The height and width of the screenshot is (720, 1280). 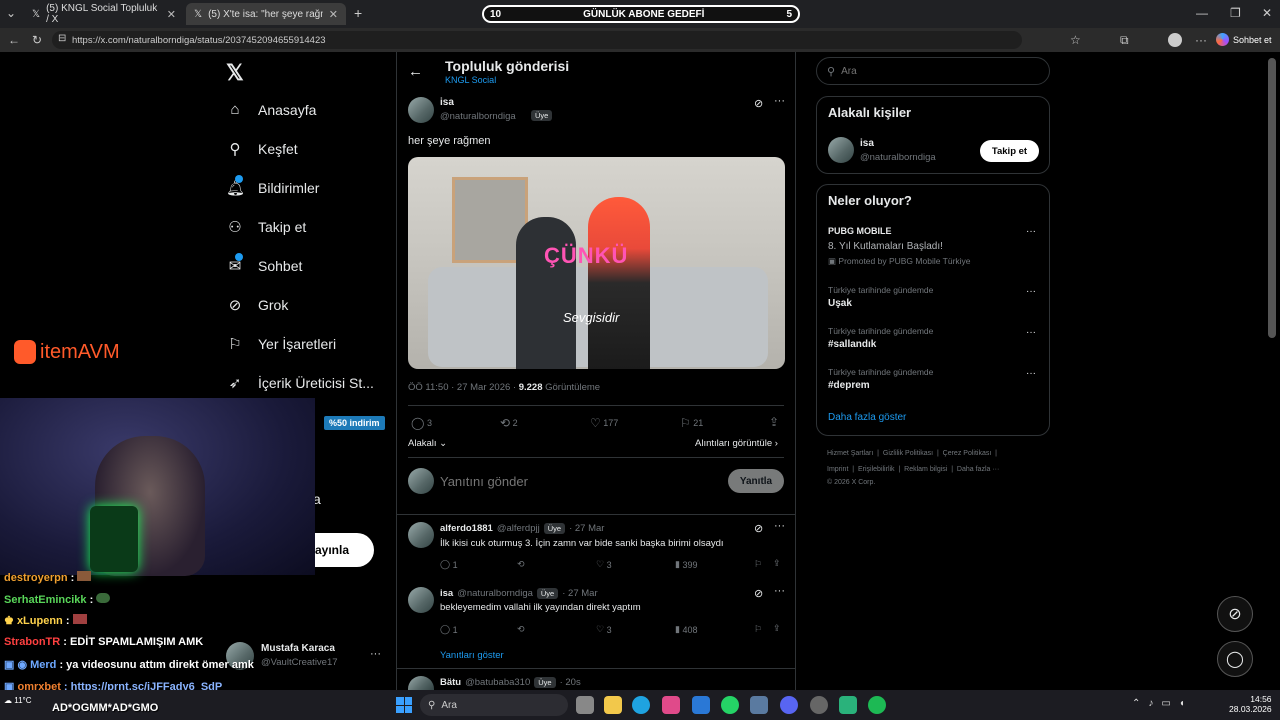 I want to click on obs-icon, so click(x=819, y=705).